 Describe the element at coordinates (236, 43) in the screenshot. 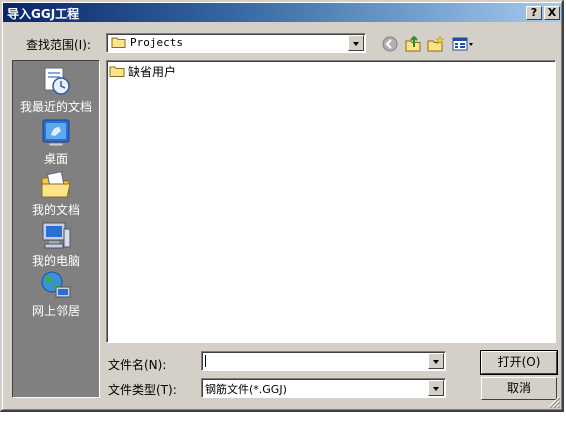

I see `lookin-combo: Projects` at that location.